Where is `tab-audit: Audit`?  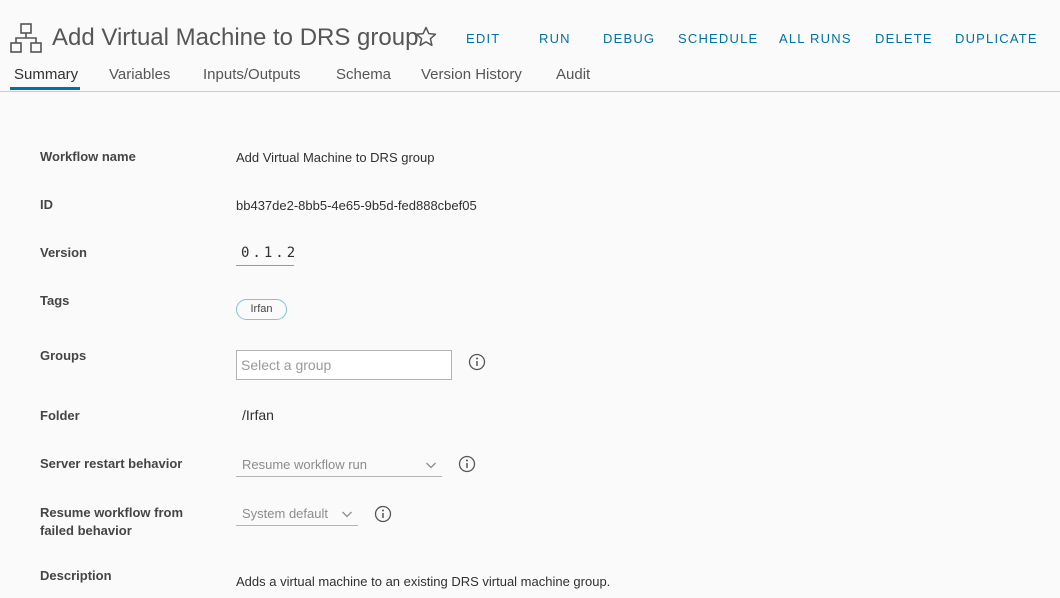
tab-audit: Audit is located at coordinates (573, 79).